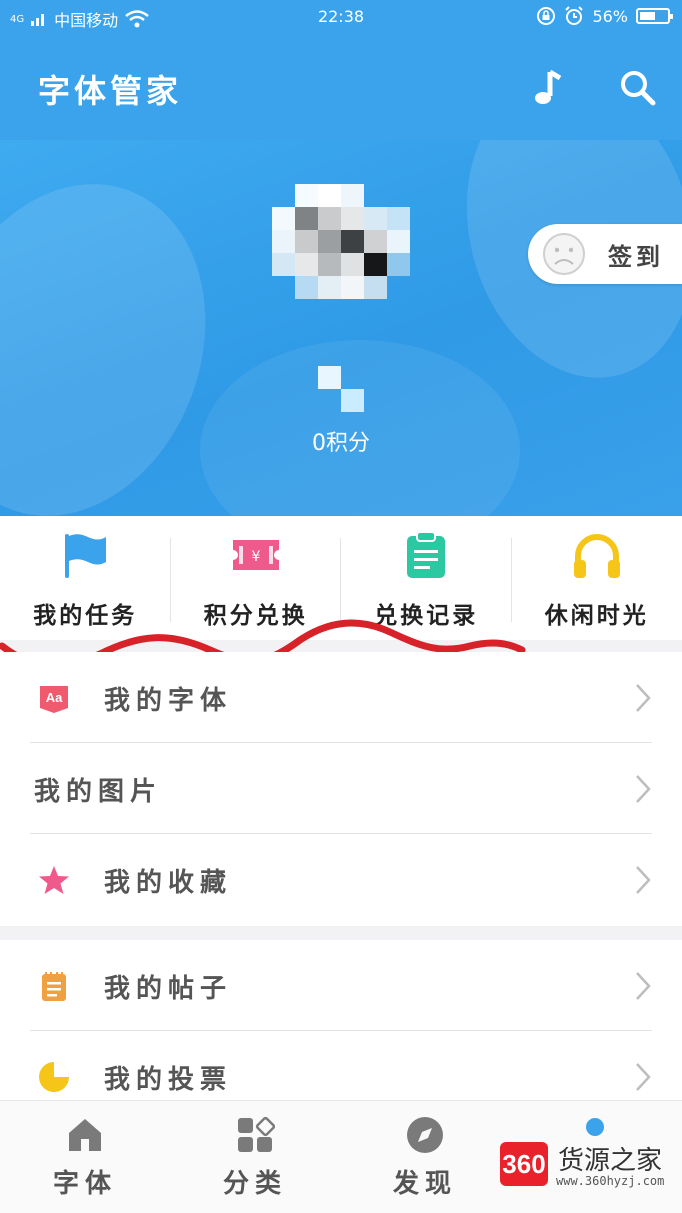  Describe the element at coordinates (341, 879) in the screenshot. I see `menu-item-my-favorites: 我的收藏` at that location.